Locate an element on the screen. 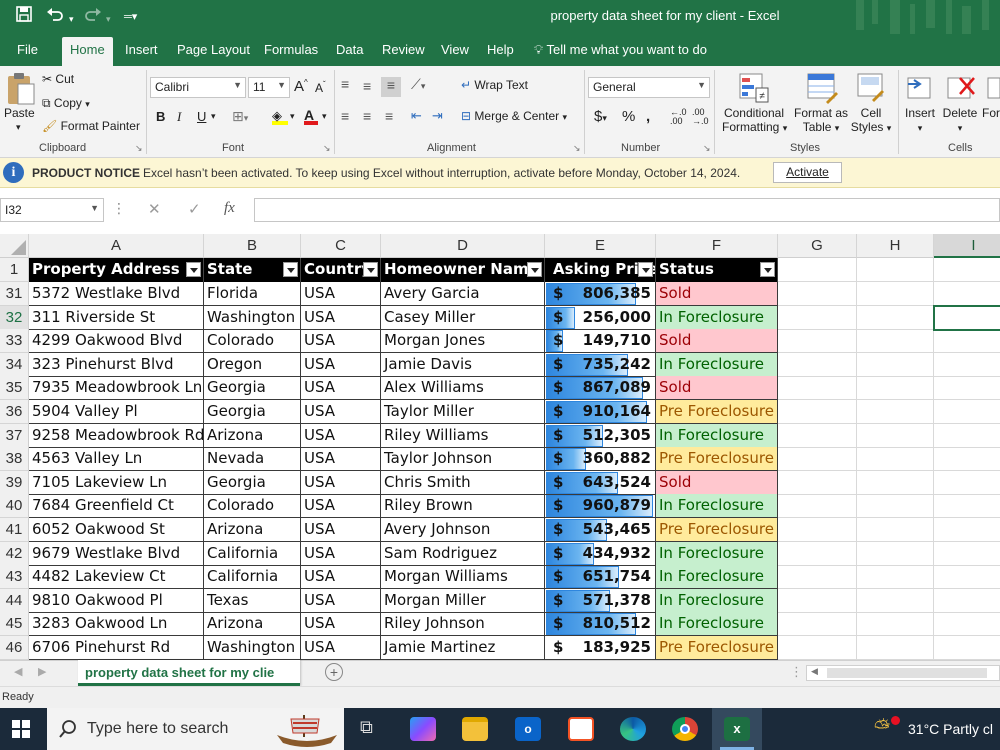 The height and width of the screenshot is (750, 1000). column-header-f: F is located at coordinates (717, 246).